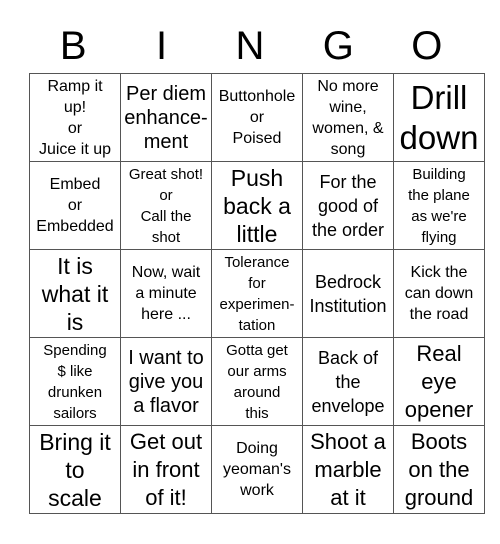 The width and height of the screenshot is (500, 544). Describe the element at coordinates (348, 357) in the screenshot. I see `cell-text-line: Back of` at that location.